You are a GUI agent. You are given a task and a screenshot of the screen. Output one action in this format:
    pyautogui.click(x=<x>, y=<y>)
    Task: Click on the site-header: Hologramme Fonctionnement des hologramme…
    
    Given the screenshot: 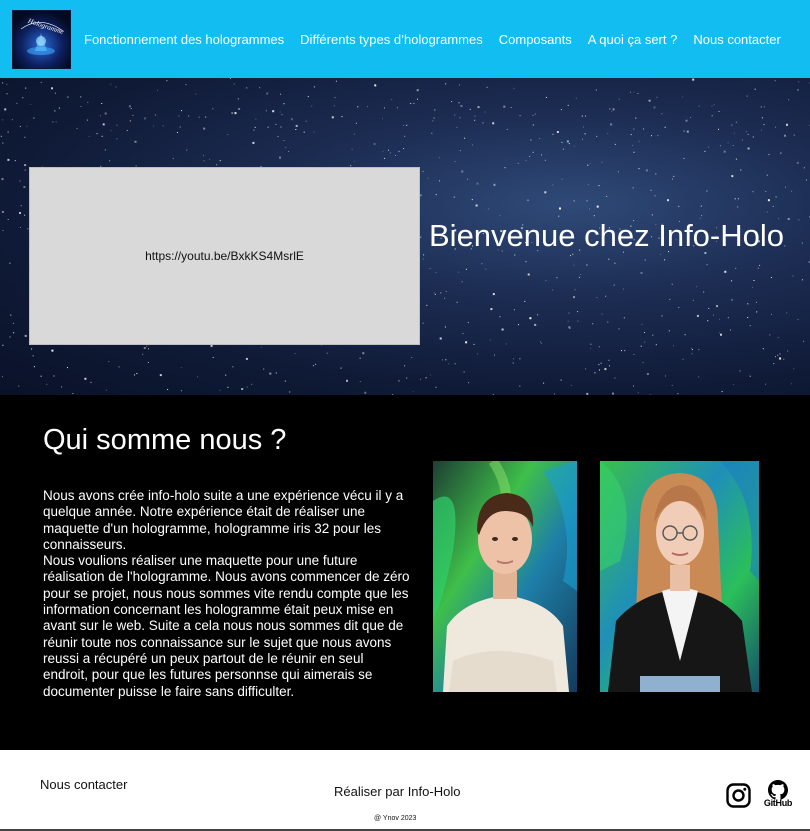 What is the action you would take?
    pyautogui.click(x=405, y=39)
    